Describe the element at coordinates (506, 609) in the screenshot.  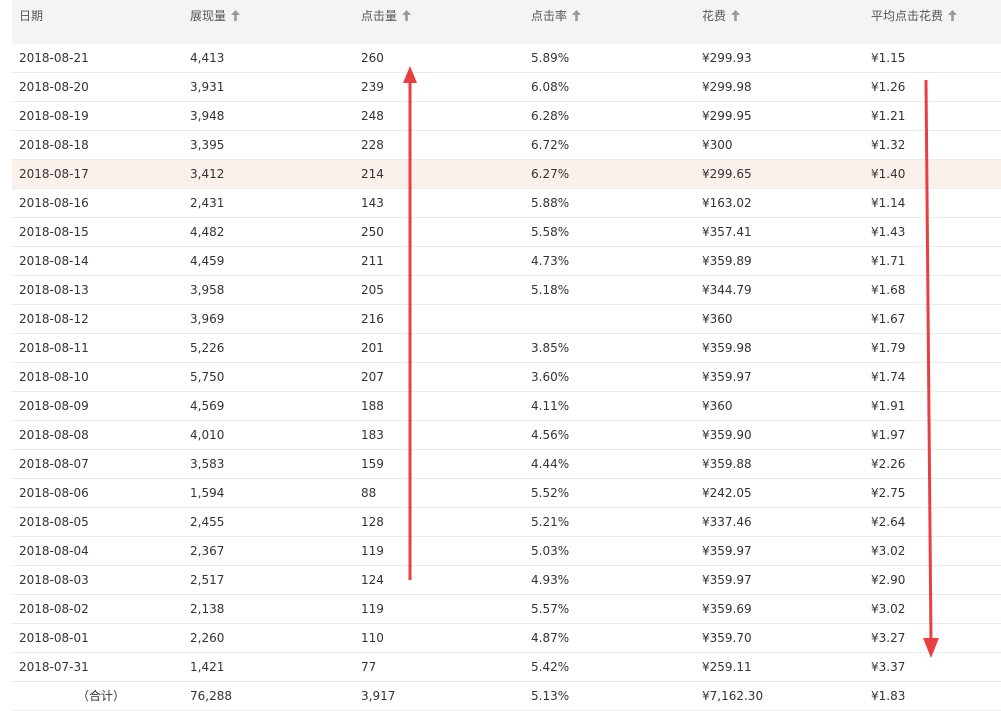
I see `table-row: 2018-08-02 2,138 119 5.57% ¥359.69 ¥3.02` at that location.